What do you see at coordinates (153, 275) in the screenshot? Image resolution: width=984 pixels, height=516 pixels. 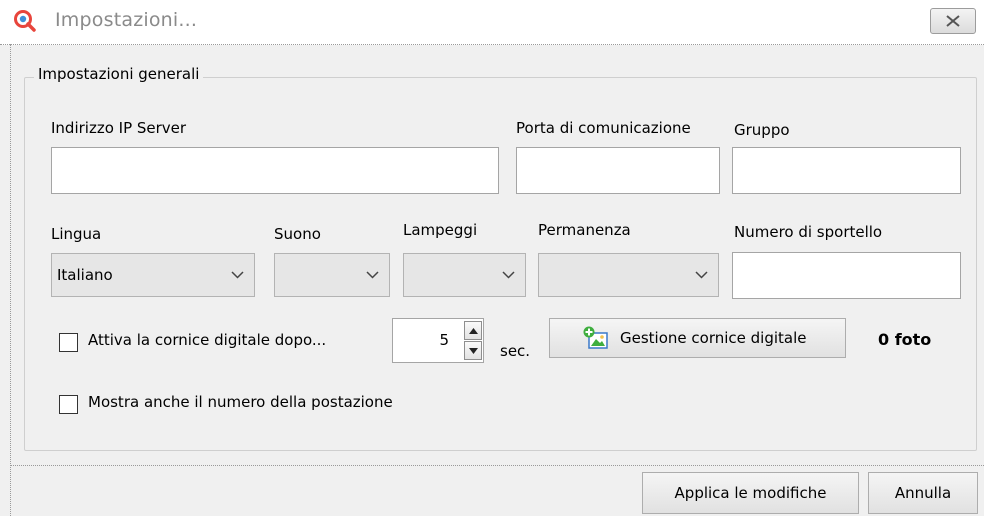 I see `language-select: Italiano` at bounding box center [153, 275].